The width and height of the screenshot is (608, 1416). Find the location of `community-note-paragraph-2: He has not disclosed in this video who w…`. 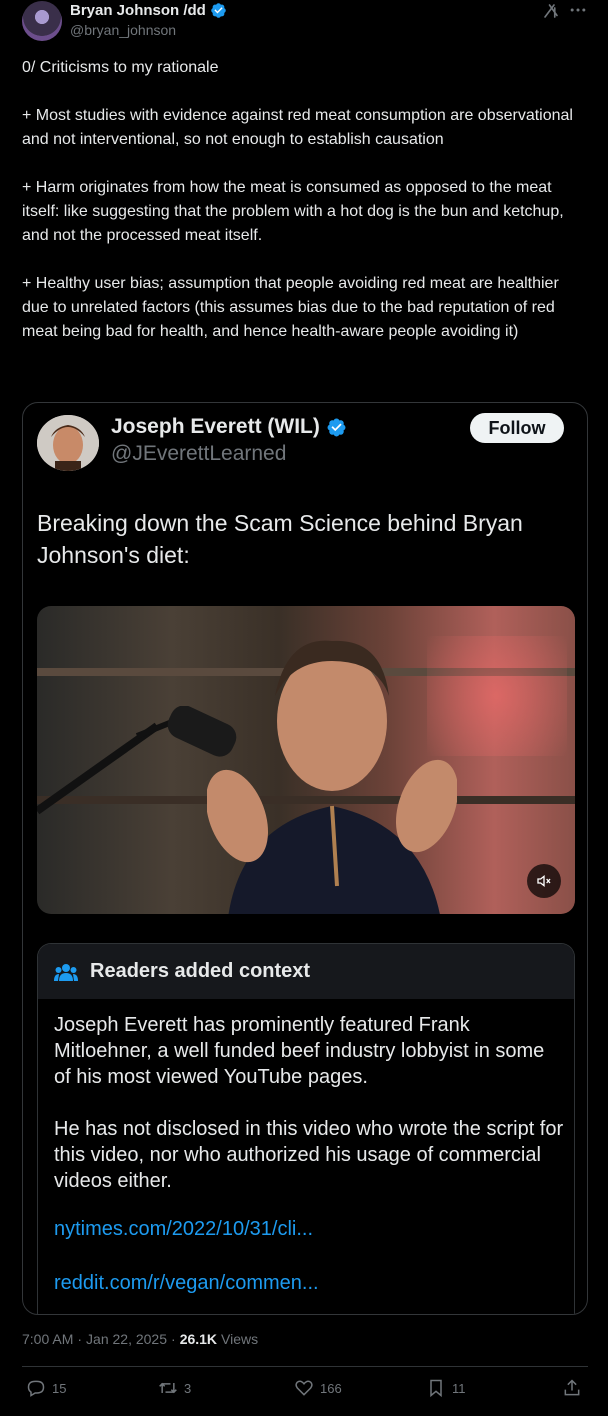

community-note-paragraph-2: He has not disclosed in this video who w… is located at coordinates (309, 1155).